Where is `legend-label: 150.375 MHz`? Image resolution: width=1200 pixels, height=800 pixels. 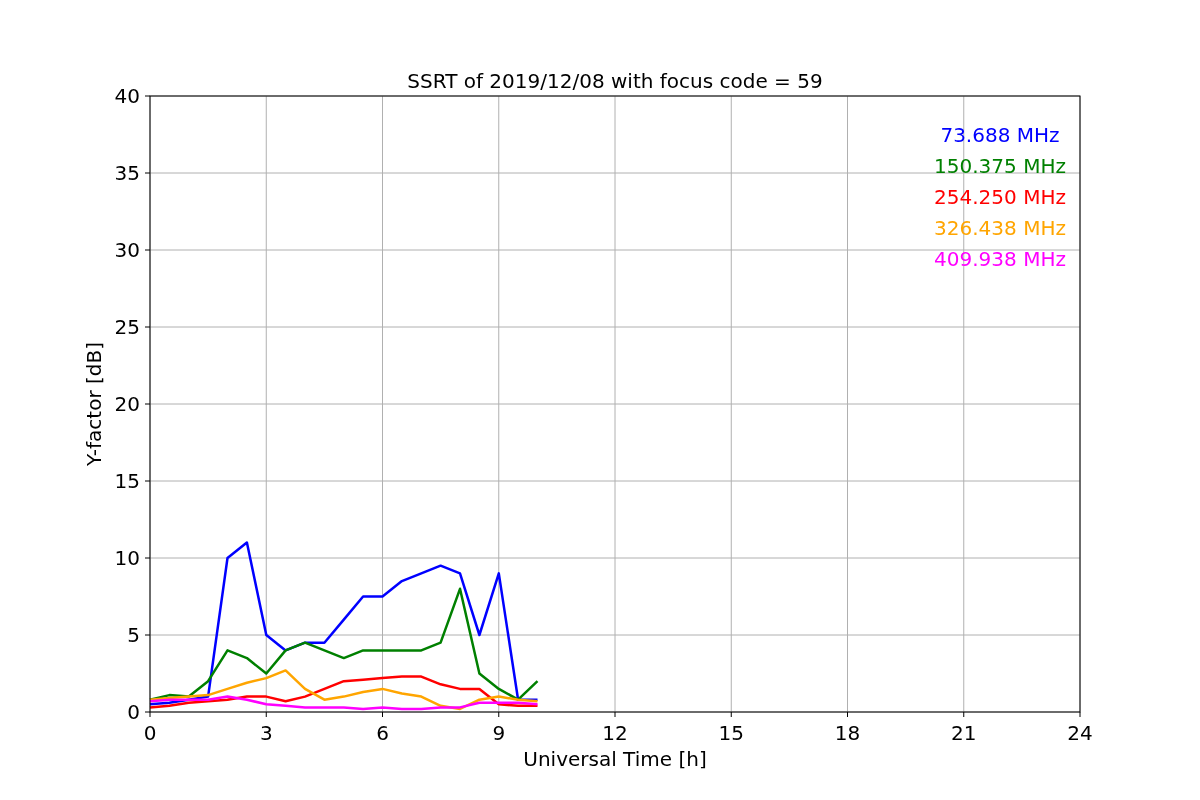 legend-label: 150.375 MHz is located at coordinates (1000, 166).